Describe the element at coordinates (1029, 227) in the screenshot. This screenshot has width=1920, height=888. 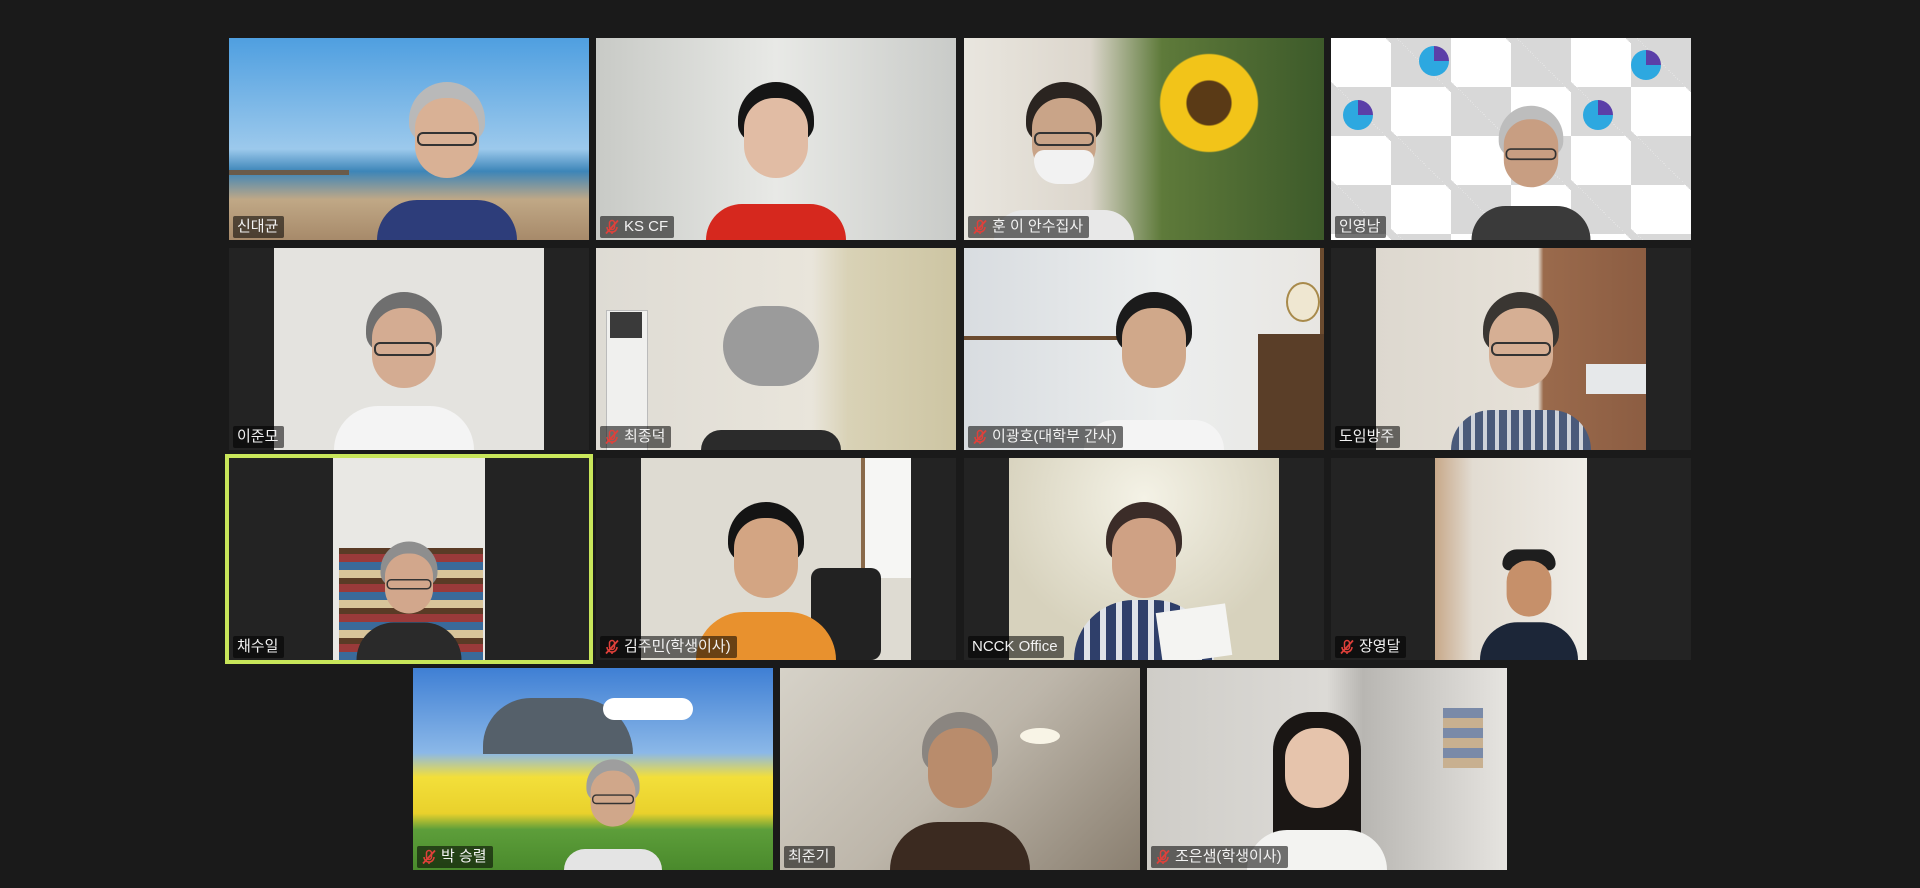
I see `participant-name-label: 훈 이 안수집사` at that location.